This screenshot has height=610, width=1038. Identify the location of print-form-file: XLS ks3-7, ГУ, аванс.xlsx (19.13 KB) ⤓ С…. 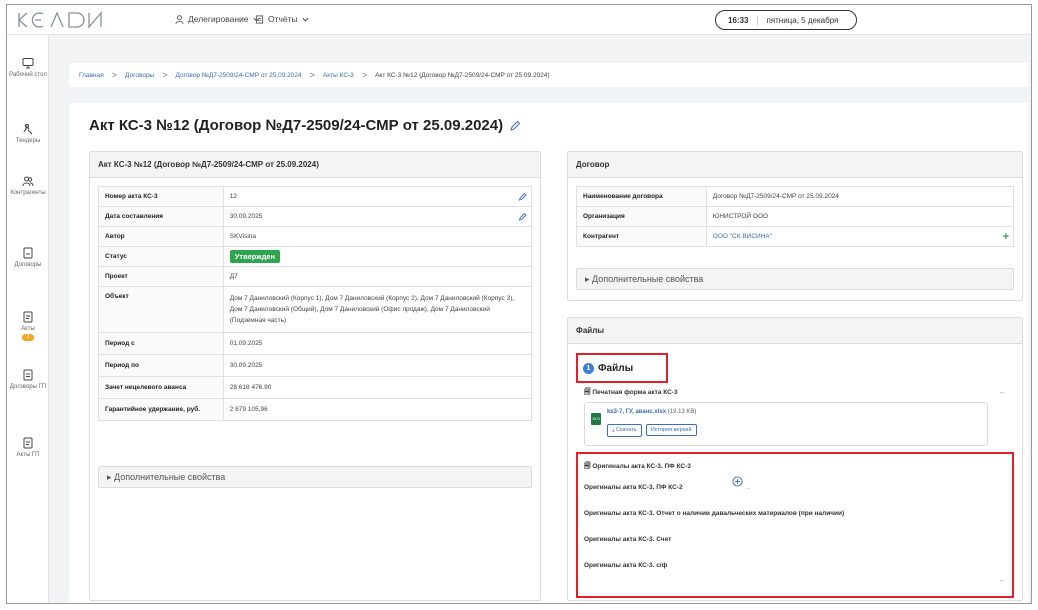
(786, 424).